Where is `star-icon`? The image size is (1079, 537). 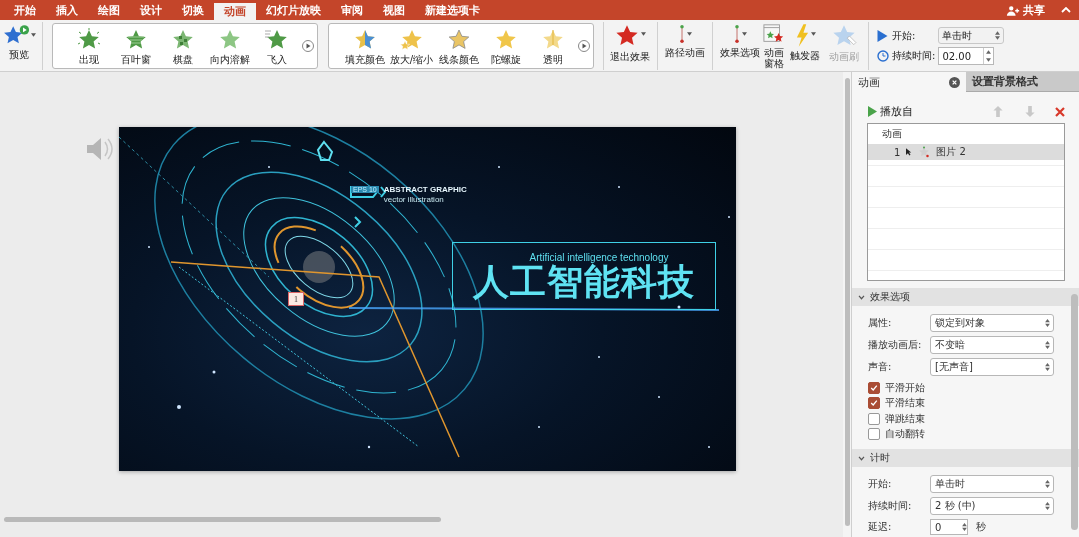 star-icon is located at coordinates (924, 152).